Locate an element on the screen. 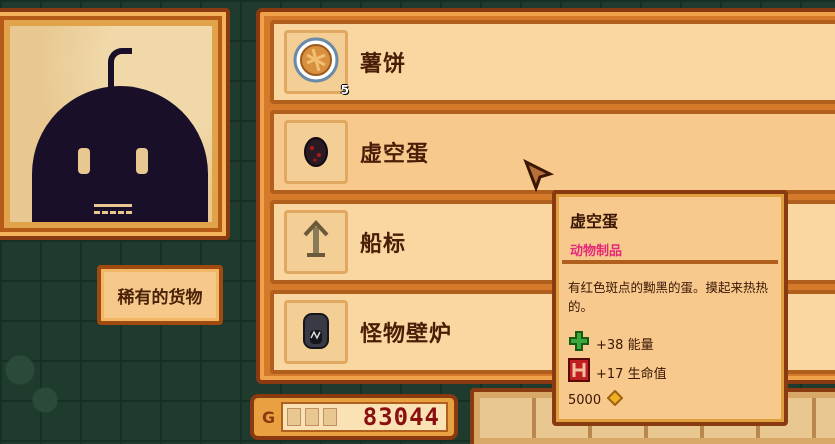  tooltip-category: 动物制品 is located at coordinates (596, 251).